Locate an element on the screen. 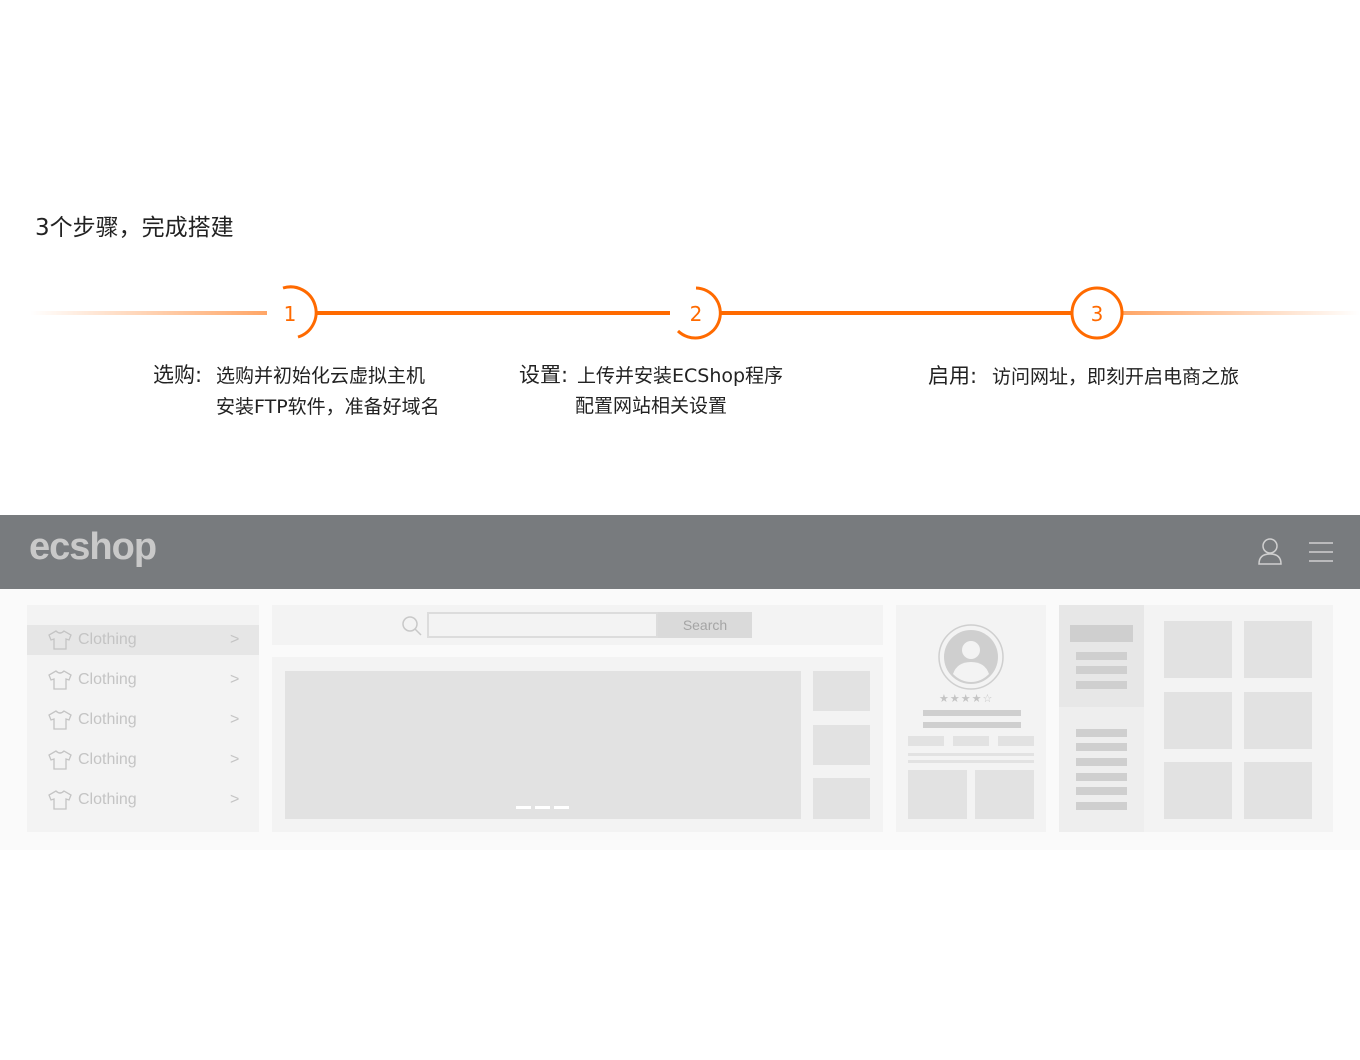  rating-stars: ★★★★☆ is located at coordinates (966, 698).